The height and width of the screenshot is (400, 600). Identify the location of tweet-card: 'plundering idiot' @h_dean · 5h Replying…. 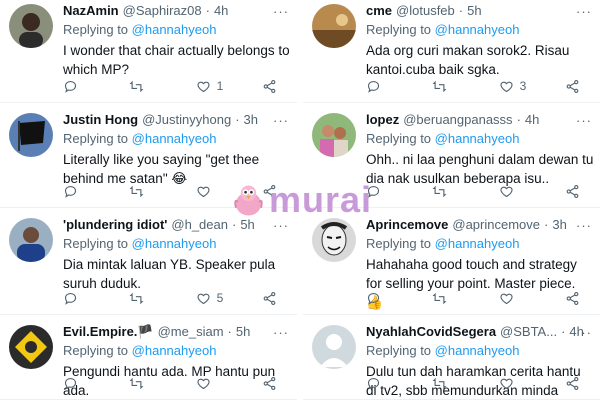
(148, 264).